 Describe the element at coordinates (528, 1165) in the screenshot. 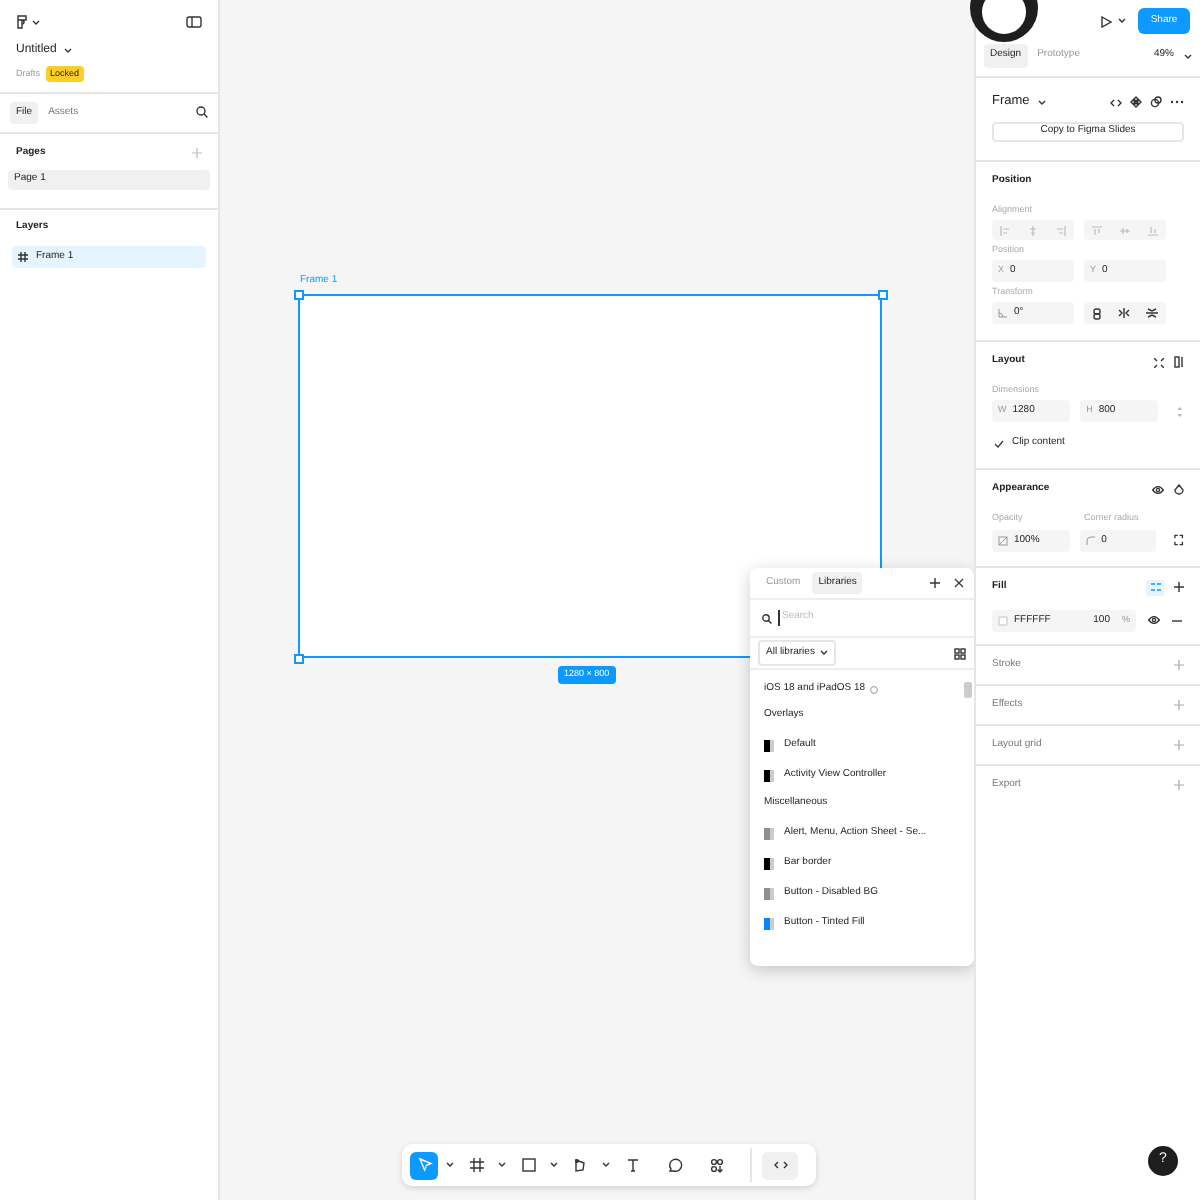

I see `rectangle-tool-icon` at that location.